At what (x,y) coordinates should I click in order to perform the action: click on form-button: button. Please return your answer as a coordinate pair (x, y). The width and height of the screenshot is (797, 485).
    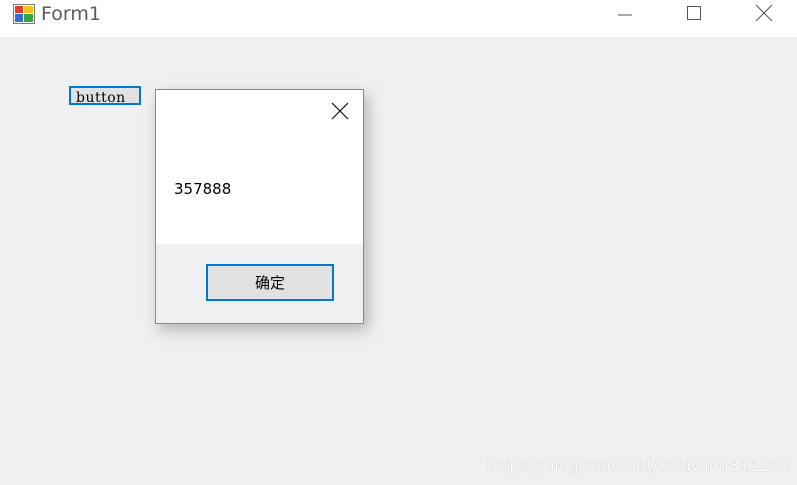
    Looking at the image, I should click on (105, 95).